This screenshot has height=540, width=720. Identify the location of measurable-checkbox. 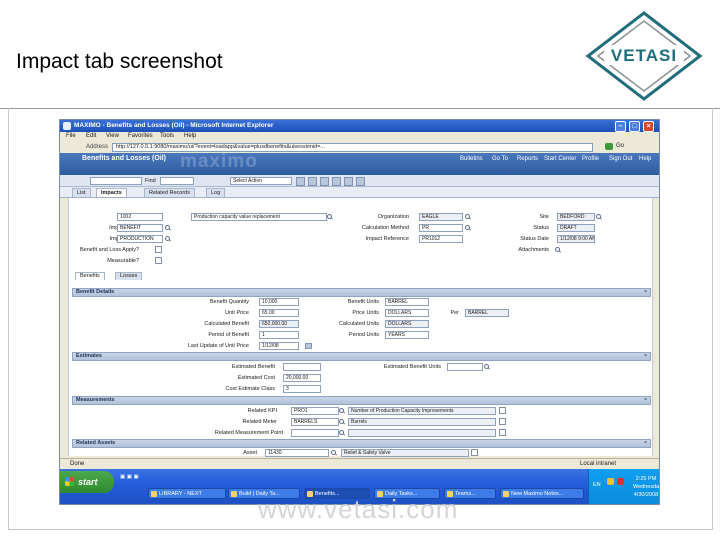
(158, 260).